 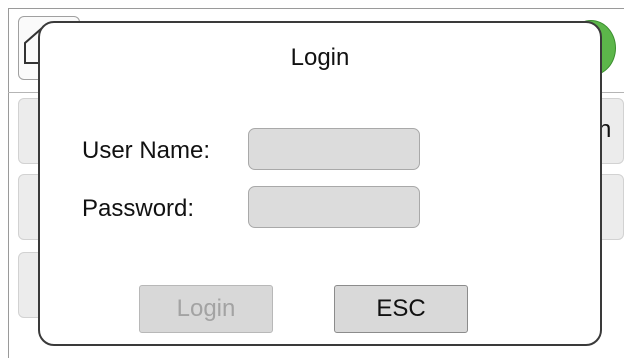 What do you see at coordinates (206, 309) in the screenshot?
I see `login-button: Login` at bounding box center [206, 309].